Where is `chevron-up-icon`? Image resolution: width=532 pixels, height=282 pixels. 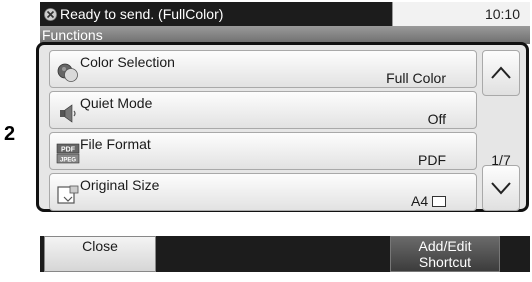
chevron-up-icon is located at coordinates (501, 72).